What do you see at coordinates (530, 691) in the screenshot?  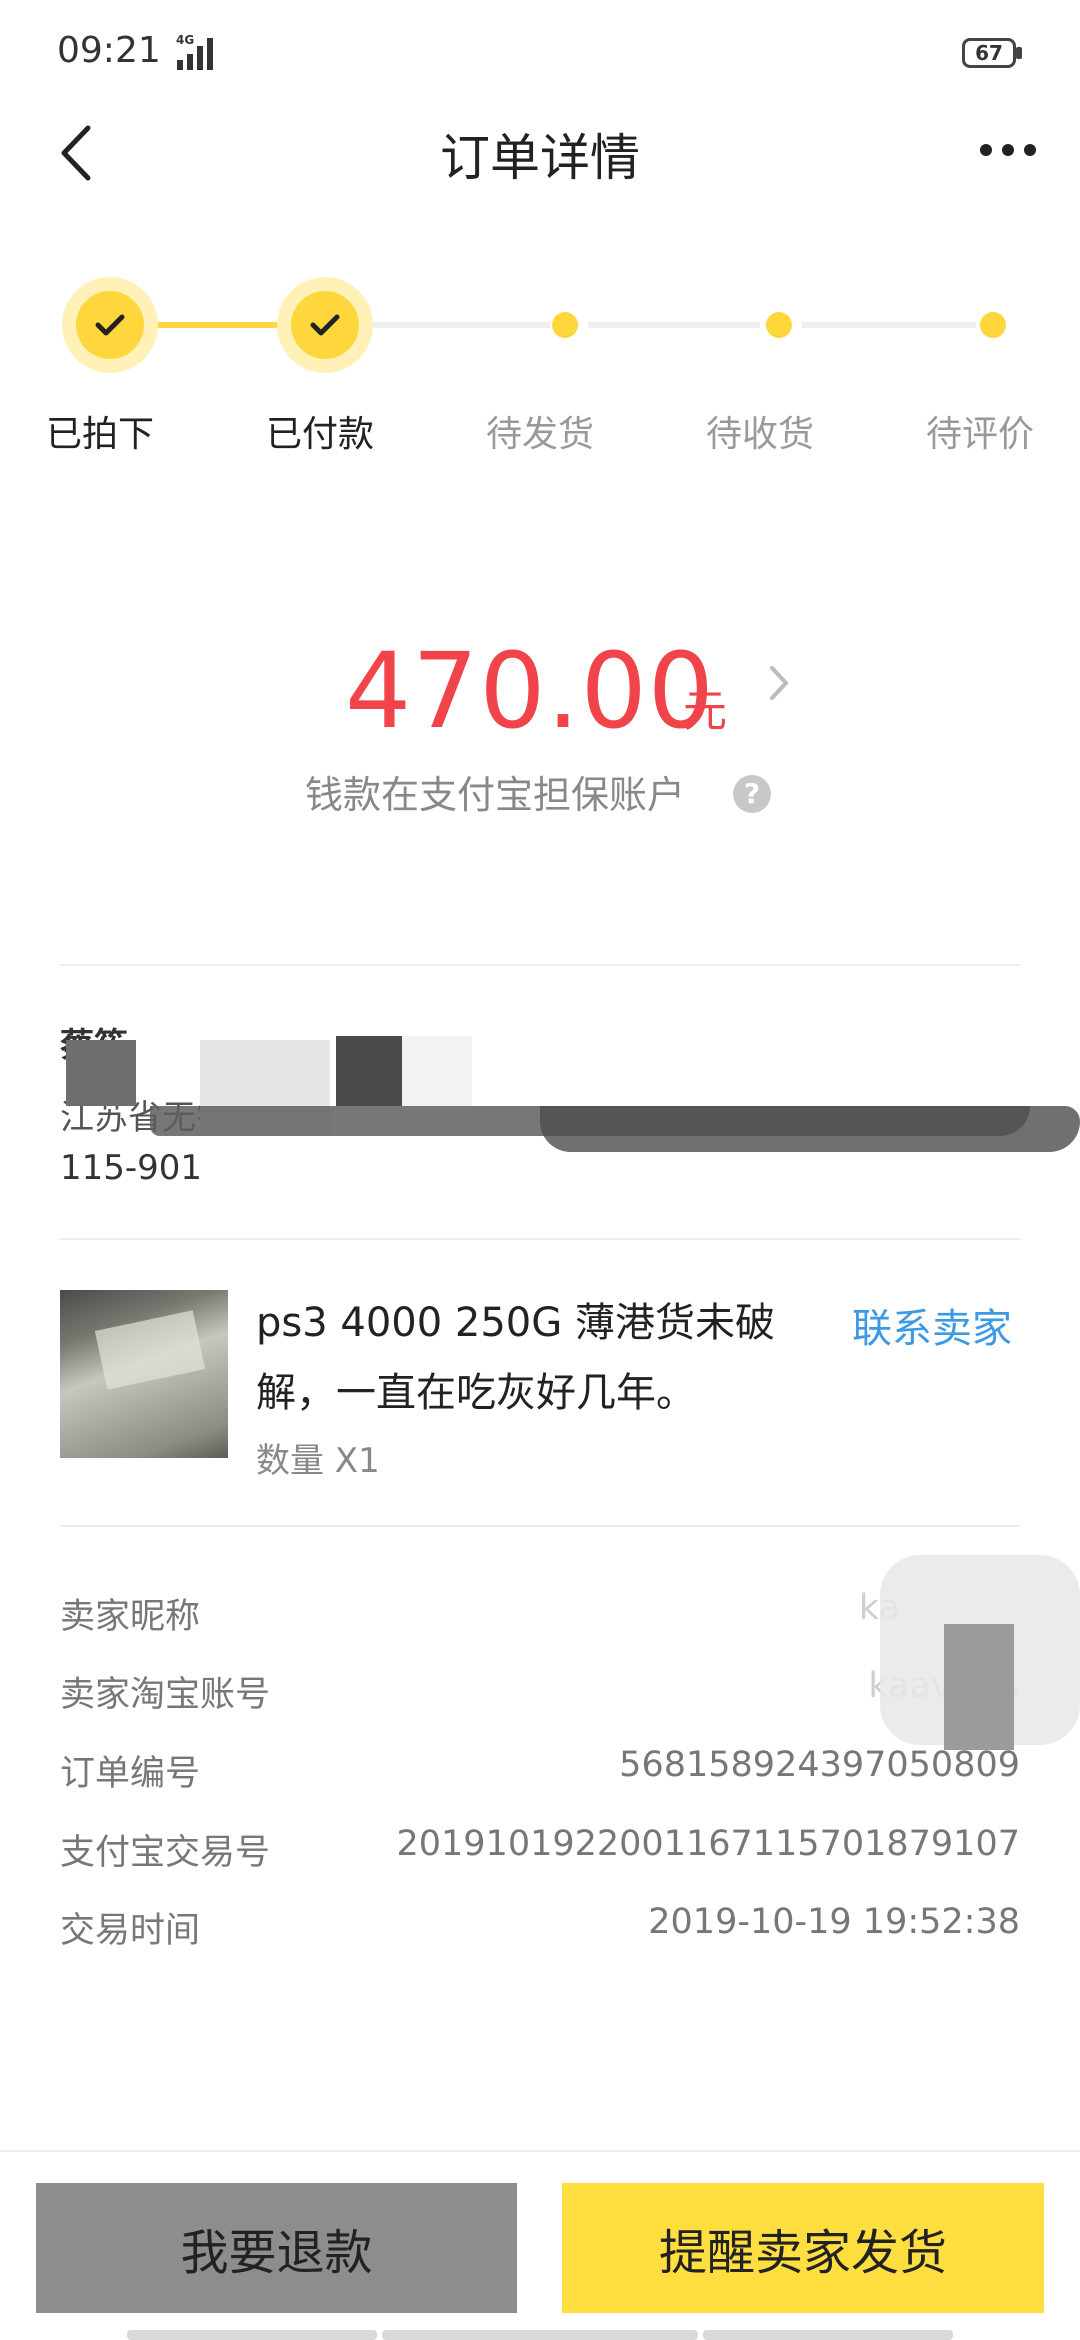 I see `order-amount: 470.00` at bounding box center [530, 691].